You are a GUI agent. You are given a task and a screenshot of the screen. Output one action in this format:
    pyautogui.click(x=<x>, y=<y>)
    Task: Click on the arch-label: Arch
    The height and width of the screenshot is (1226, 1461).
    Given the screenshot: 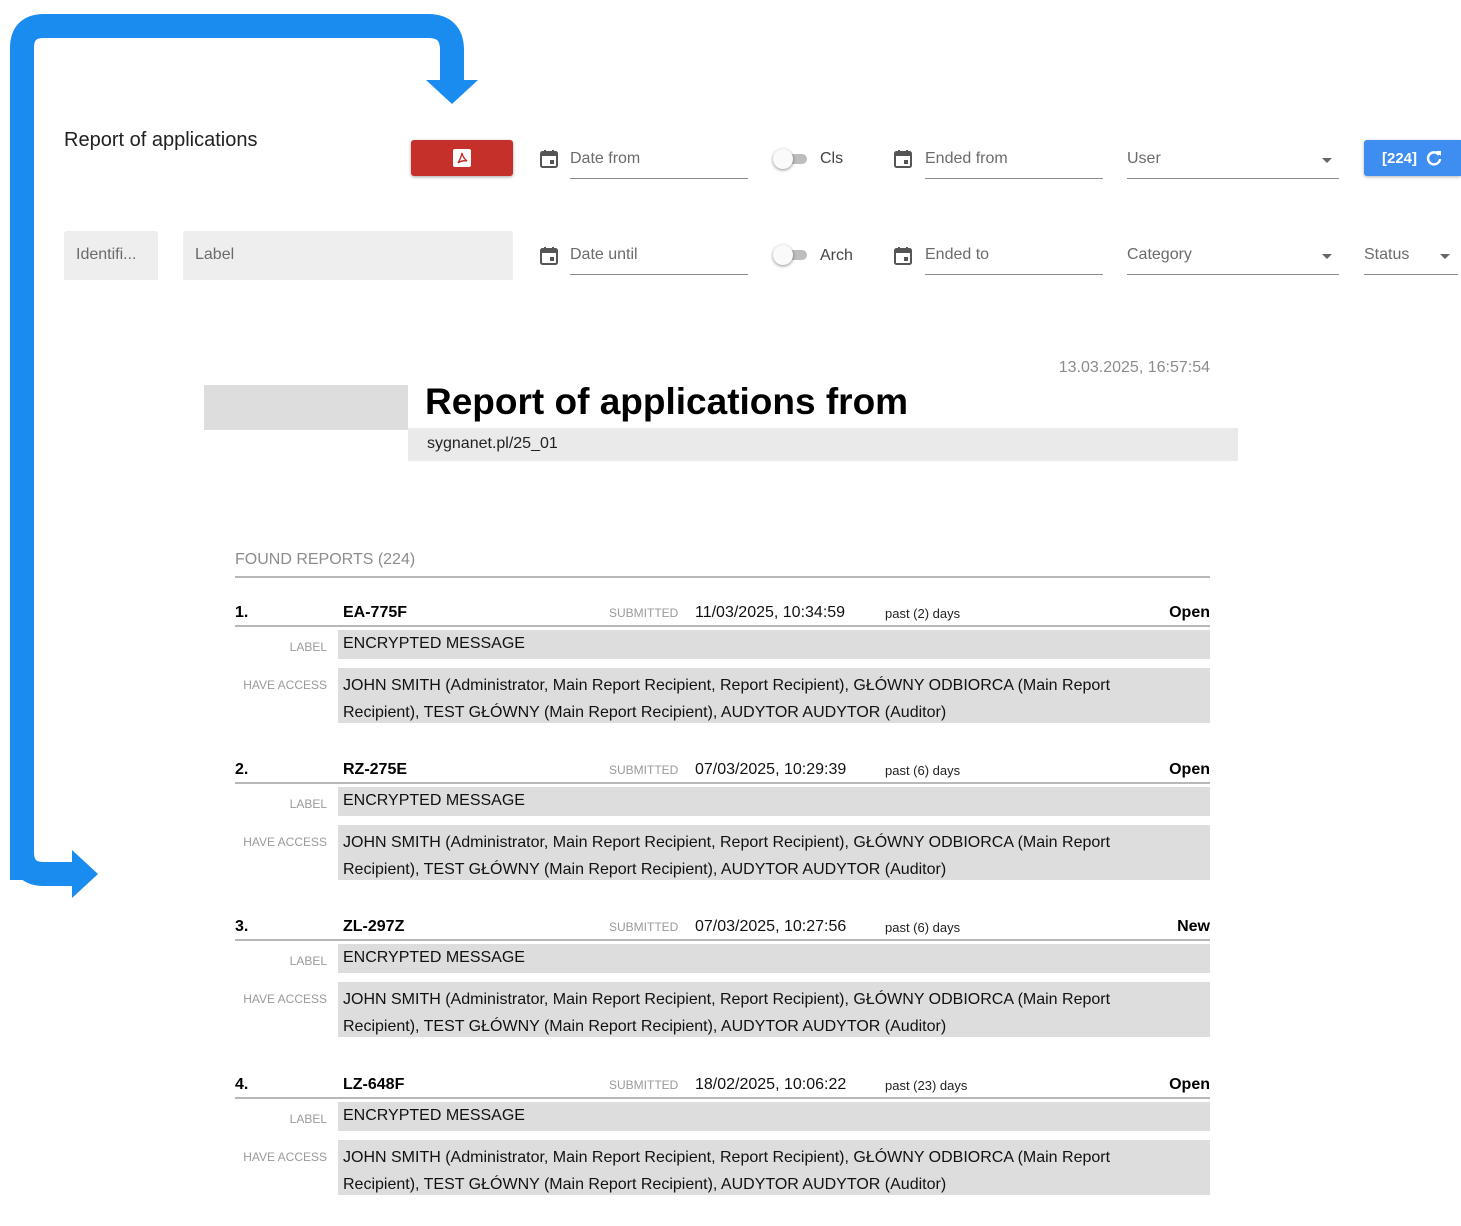 What is the action you would take?
    pyautogui.click(x=836, y=255)
    